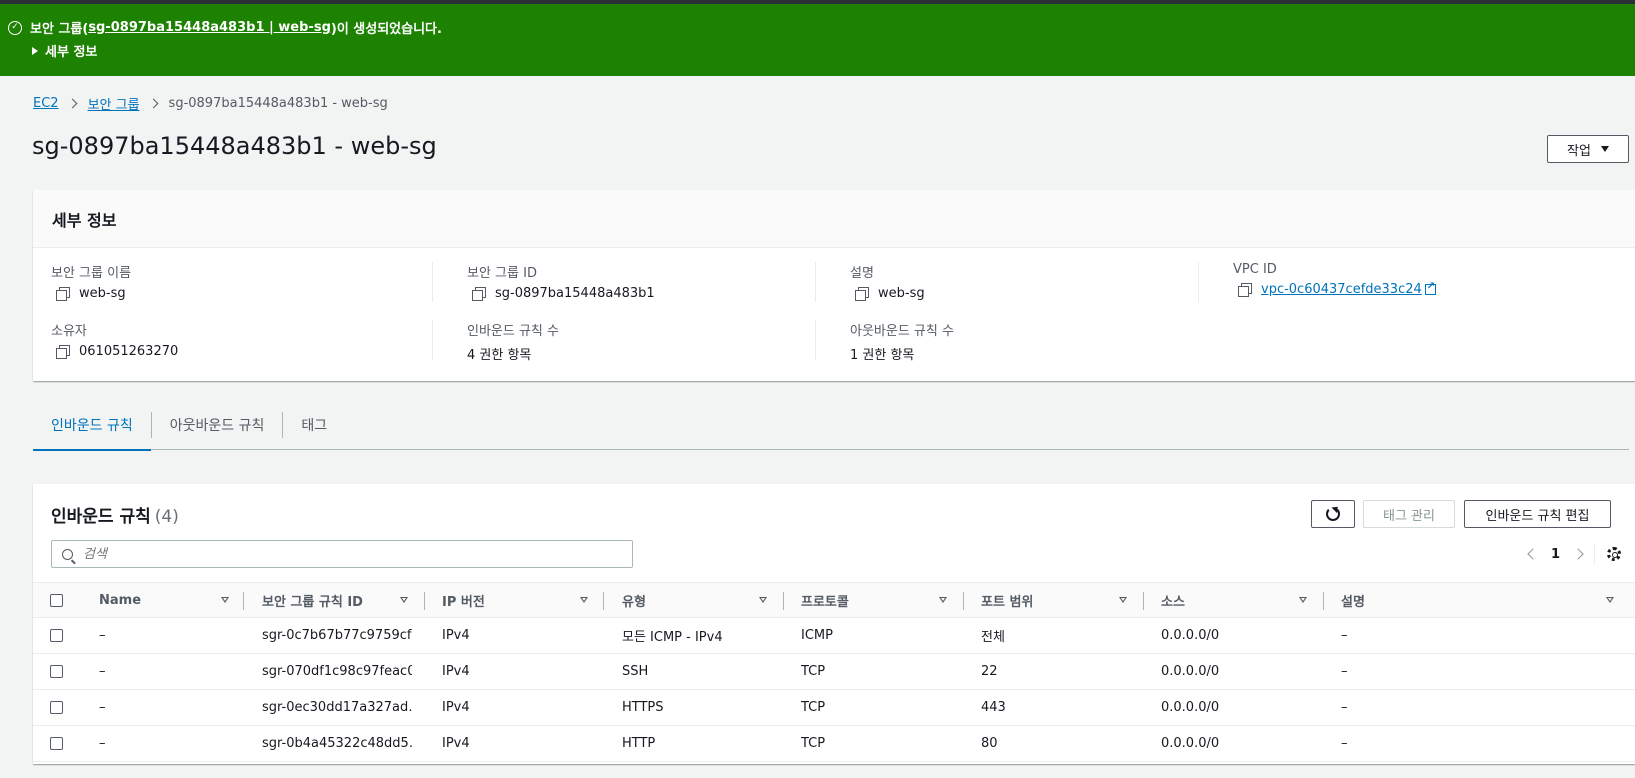 The width and height of the screenshot is (1635, 778). I want to click on chevron-right-icon, so click(1578, 554).